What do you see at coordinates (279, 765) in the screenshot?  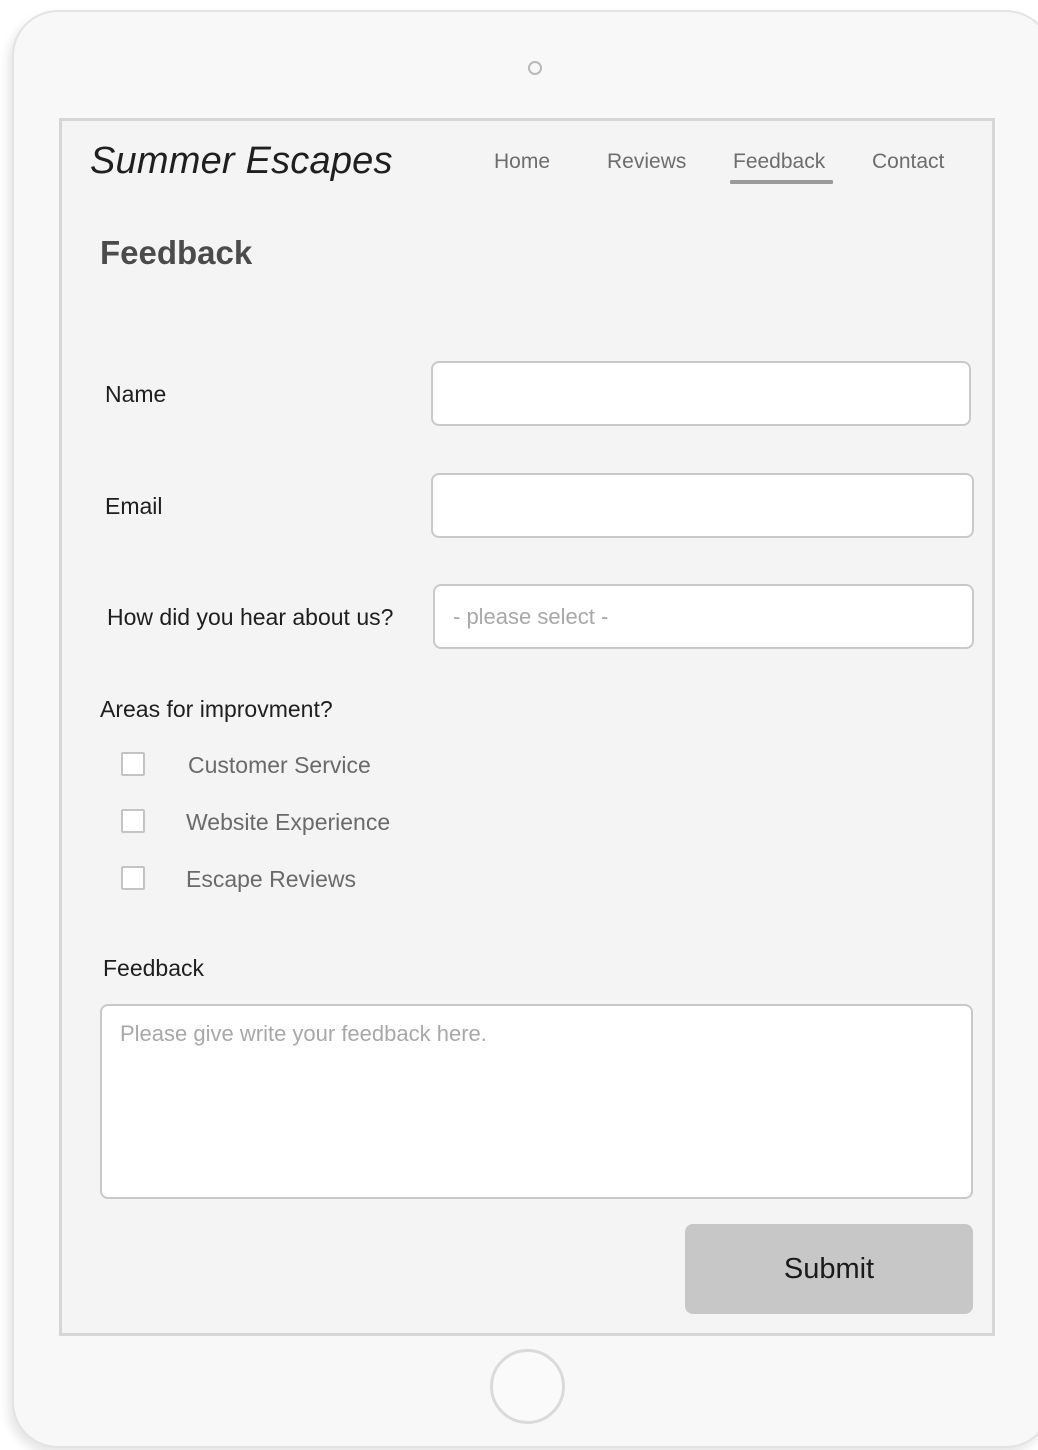 I see `customer-service-label: Customer Service` at bounding box center [279, 765].